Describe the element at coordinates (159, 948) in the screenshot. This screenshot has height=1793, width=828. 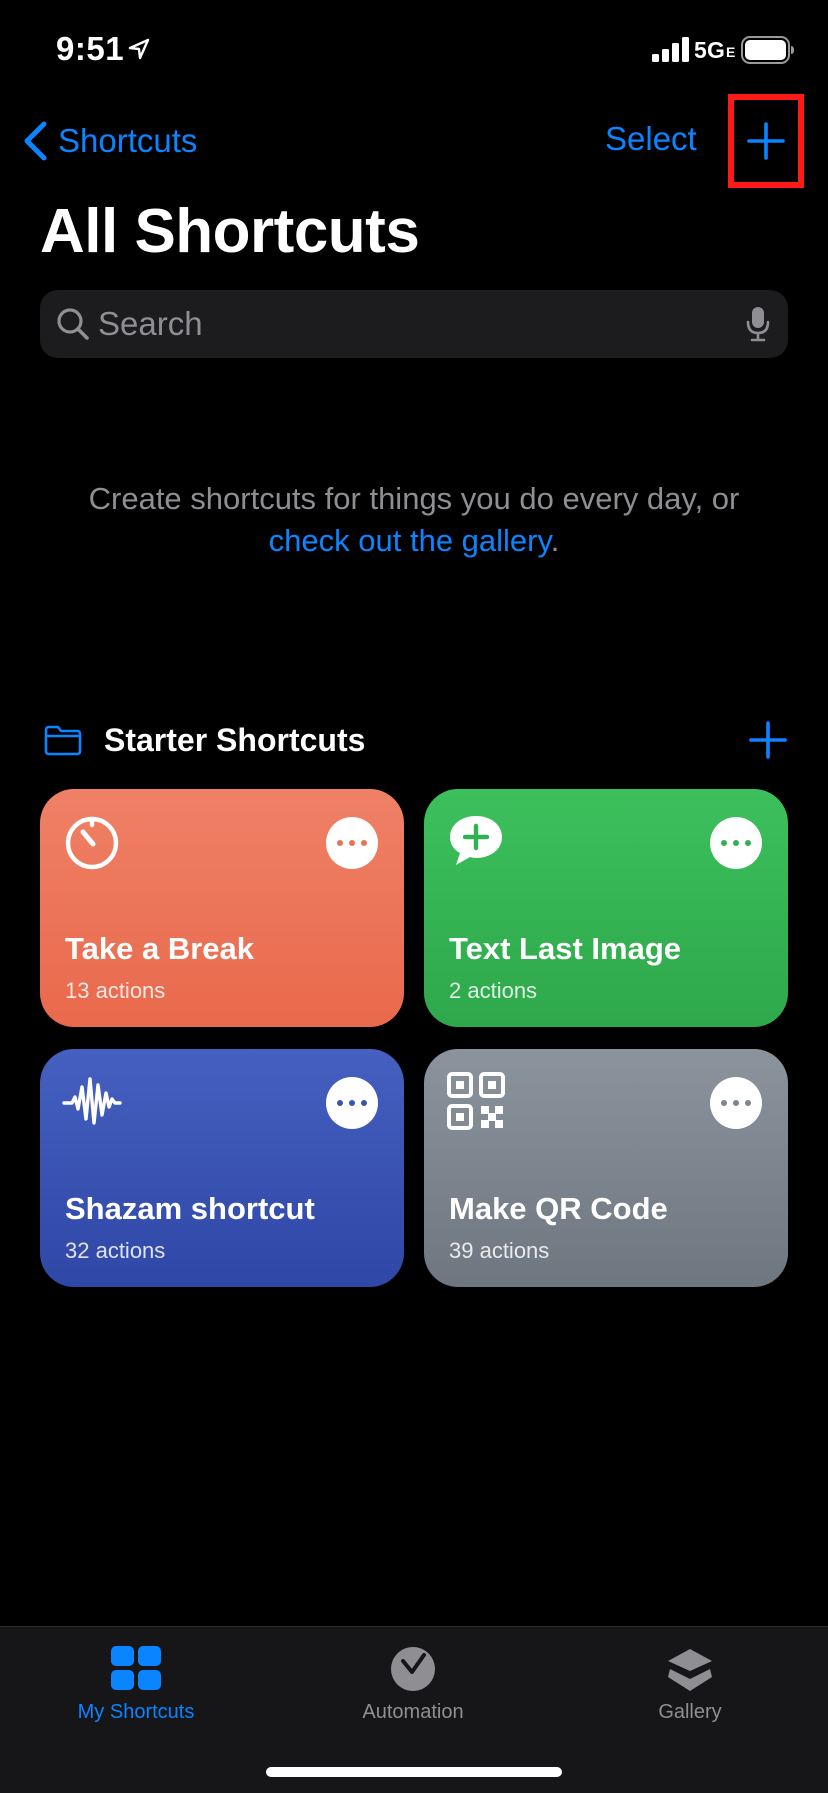
I see `shortcut-title: Take a Break` at that location.